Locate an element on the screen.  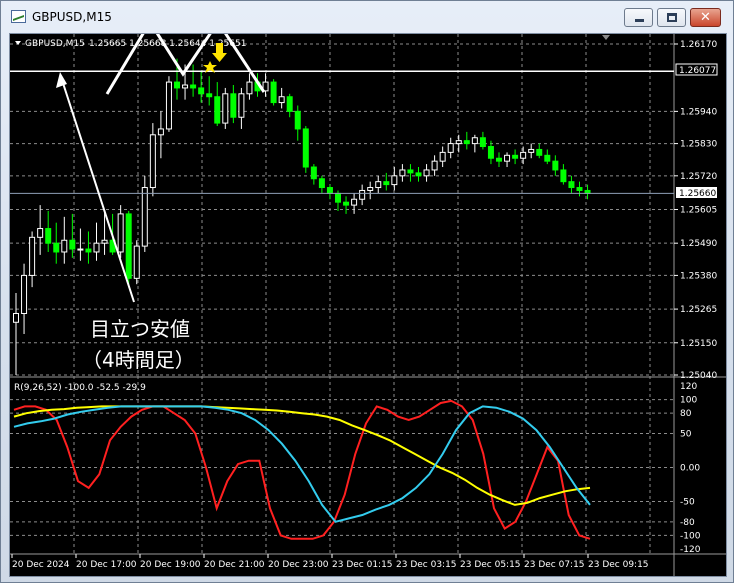
indicator-tick-label: -120 is located at coordinates (690, 550).